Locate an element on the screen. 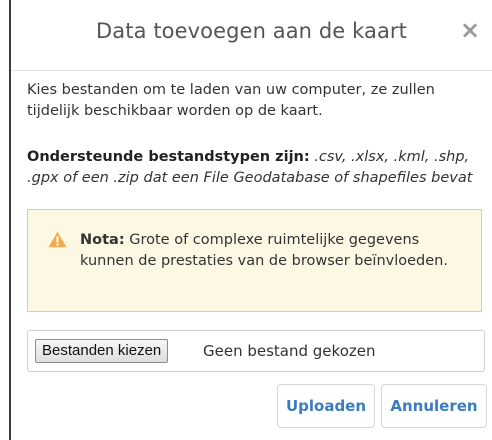 Image resolution: width=492 pixels, height=440 pixels. warning-icon is located at coordinates (57, 239).